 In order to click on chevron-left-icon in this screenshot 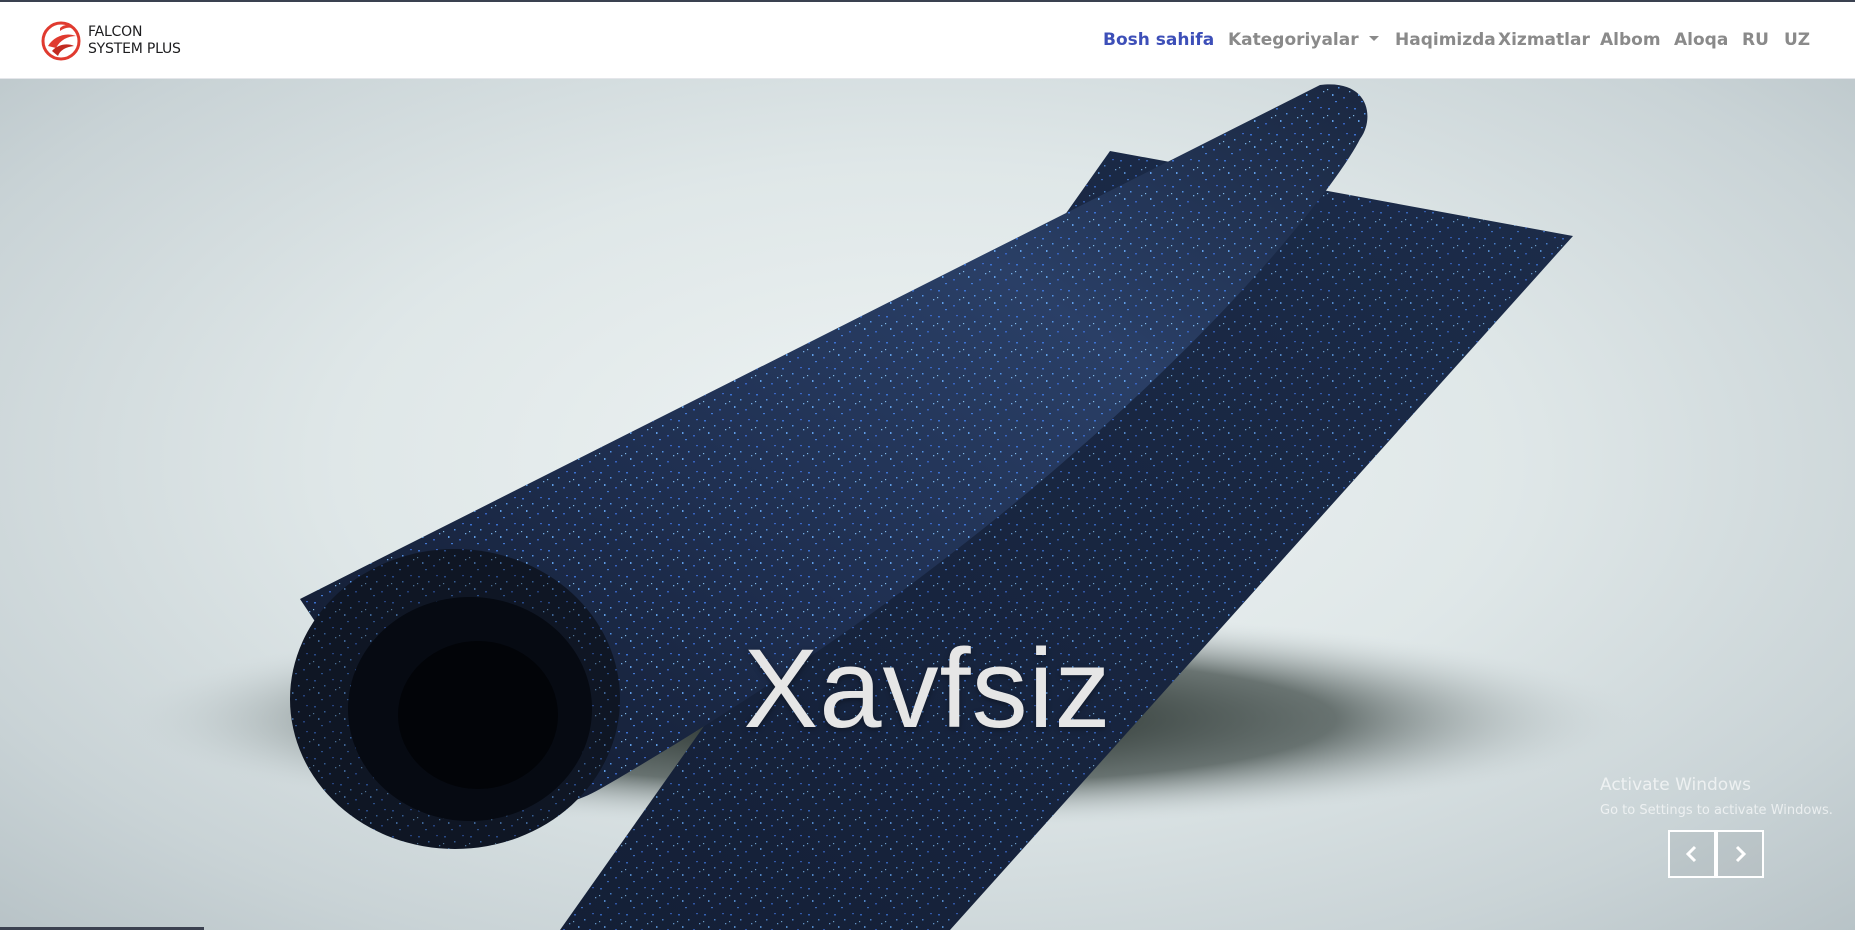, I will do `click(1691, 854)`.